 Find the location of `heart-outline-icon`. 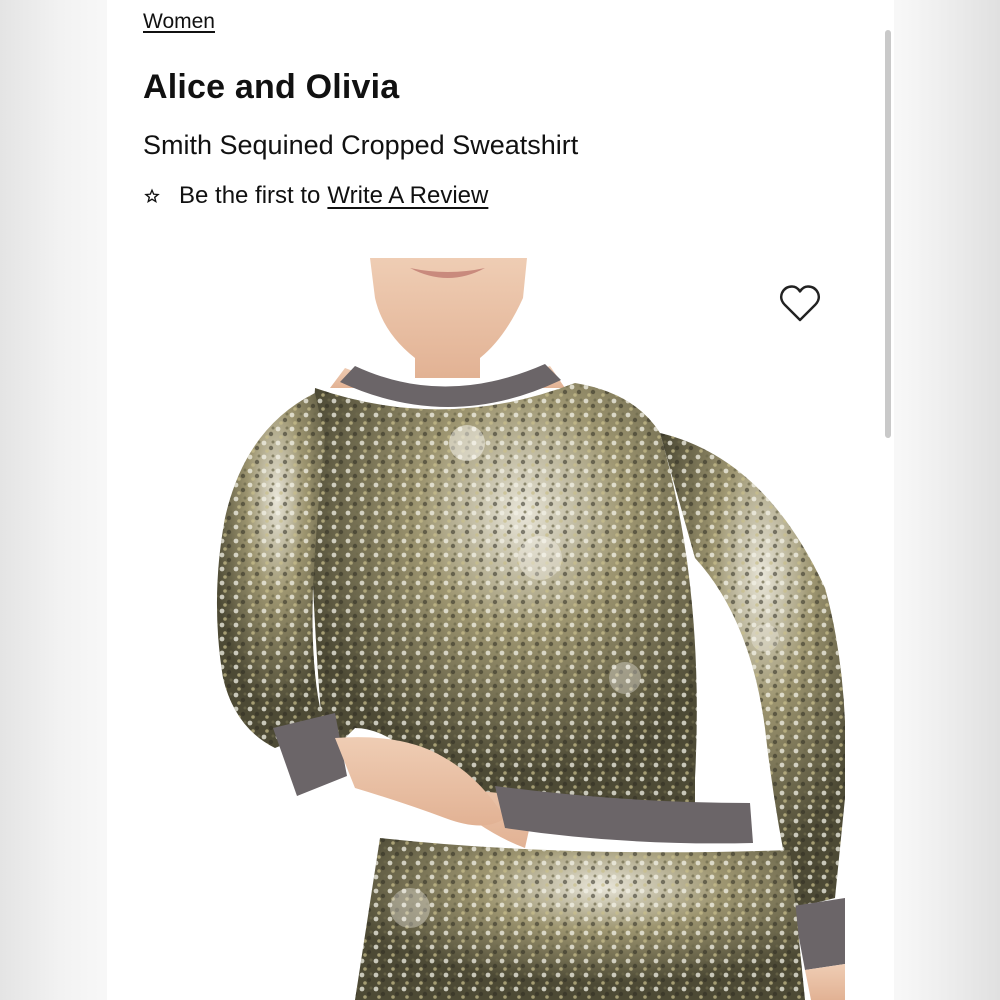

heart-outline-icon is located at coordinates (800, 304).